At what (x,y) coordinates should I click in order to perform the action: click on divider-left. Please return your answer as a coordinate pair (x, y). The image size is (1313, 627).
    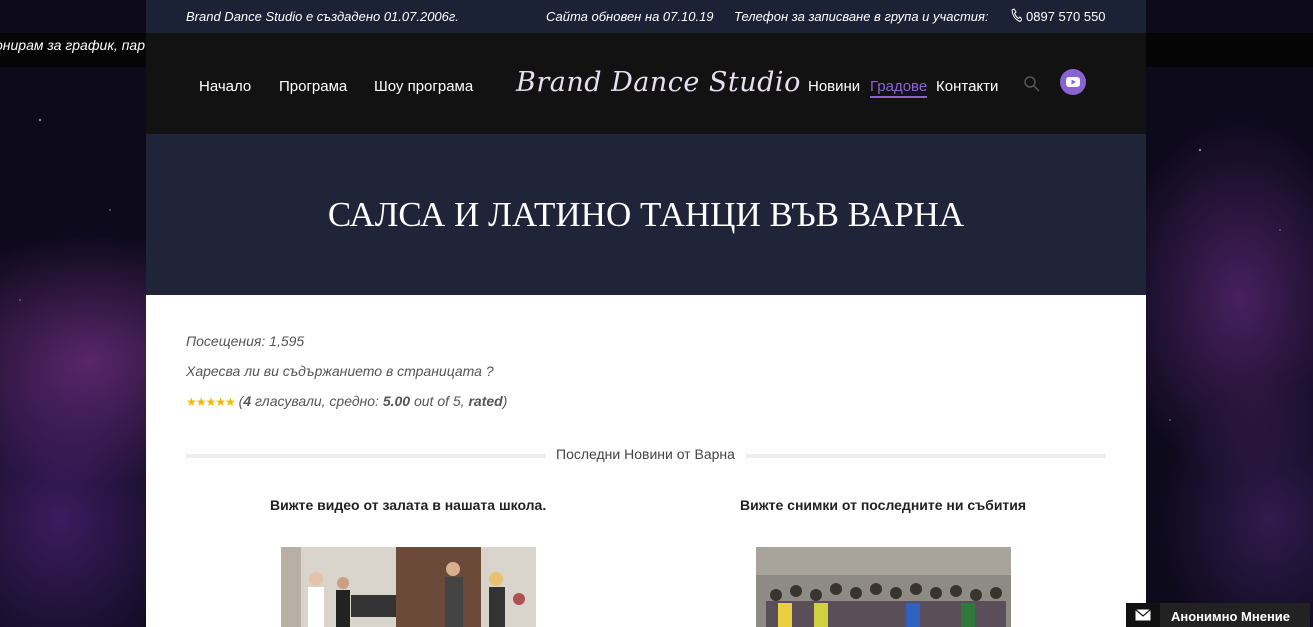
    Looking at the image, I should click on (366, 456).